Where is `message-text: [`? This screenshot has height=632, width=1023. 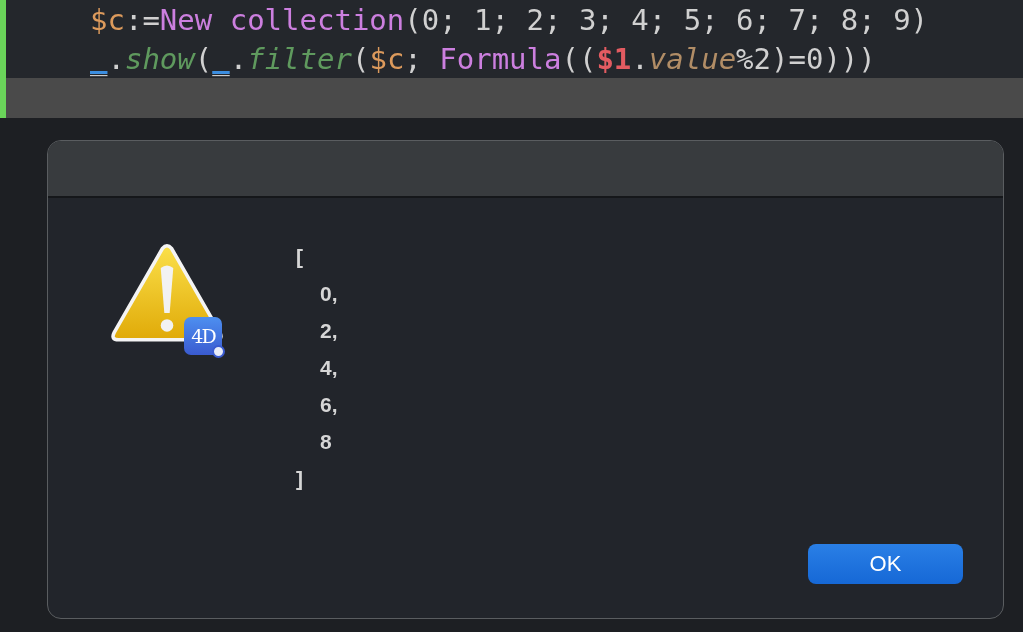
message-text: [ is located at coordinates (300, 257).